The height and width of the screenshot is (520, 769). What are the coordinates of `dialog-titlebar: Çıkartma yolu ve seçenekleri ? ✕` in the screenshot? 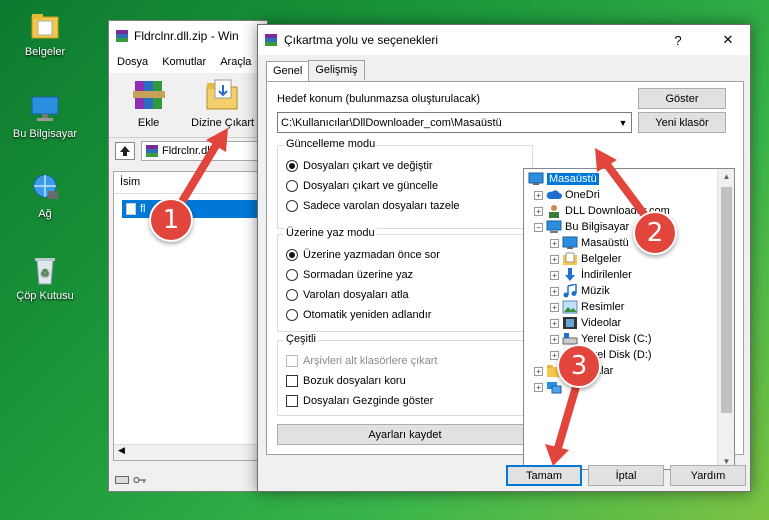 It's located at (504, 40).